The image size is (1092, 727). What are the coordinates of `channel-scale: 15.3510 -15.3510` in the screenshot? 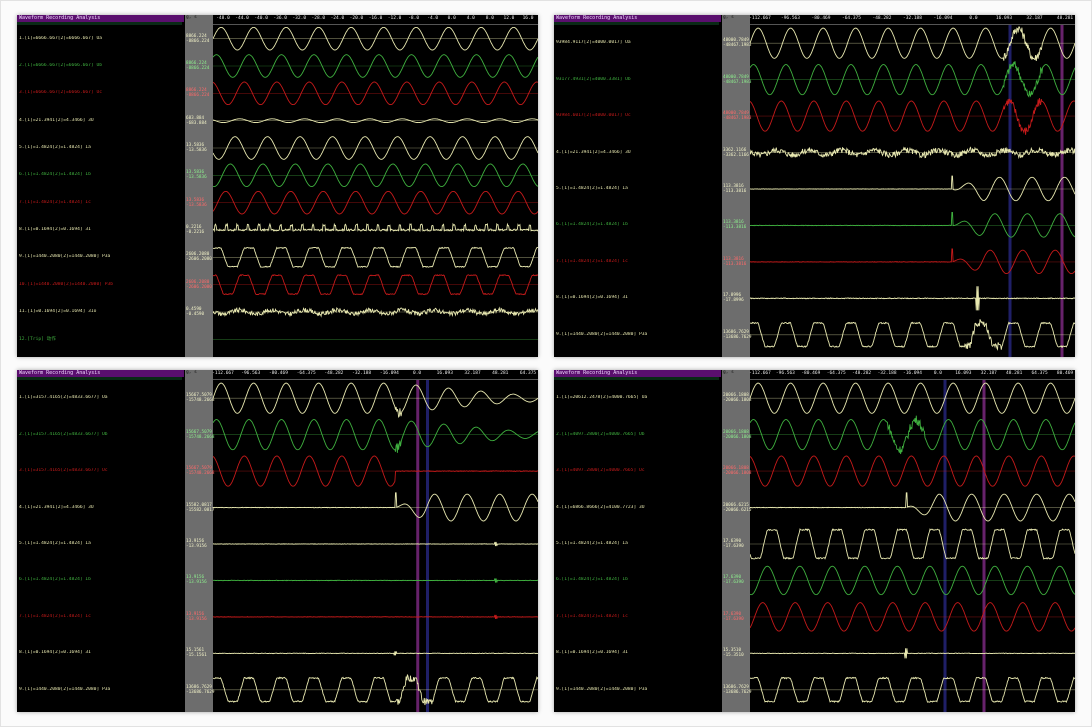 It's located at (733, 653).